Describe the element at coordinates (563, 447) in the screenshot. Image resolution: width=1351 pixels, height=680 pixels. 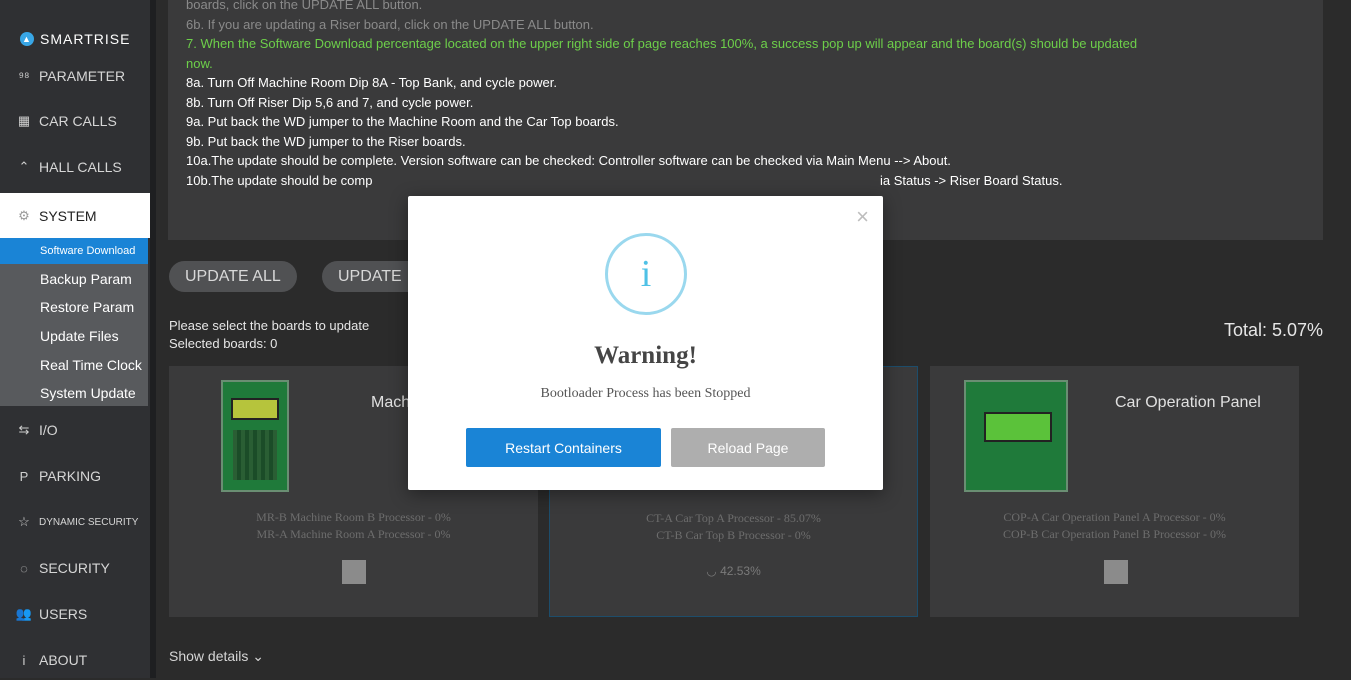
I see `restart-containers-button: Restart Containers` at that location.